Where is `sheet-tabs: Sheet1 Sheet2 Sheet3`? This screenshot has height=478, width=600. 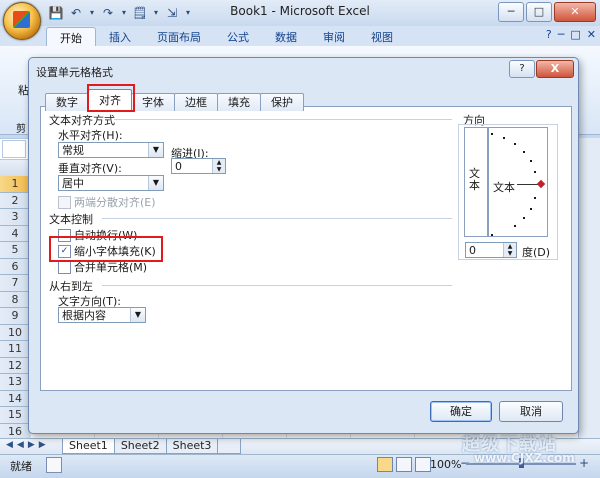
sheet-tabs: Sheet1 Sheet2 Sheet3 is located at coordinates (152, 446).